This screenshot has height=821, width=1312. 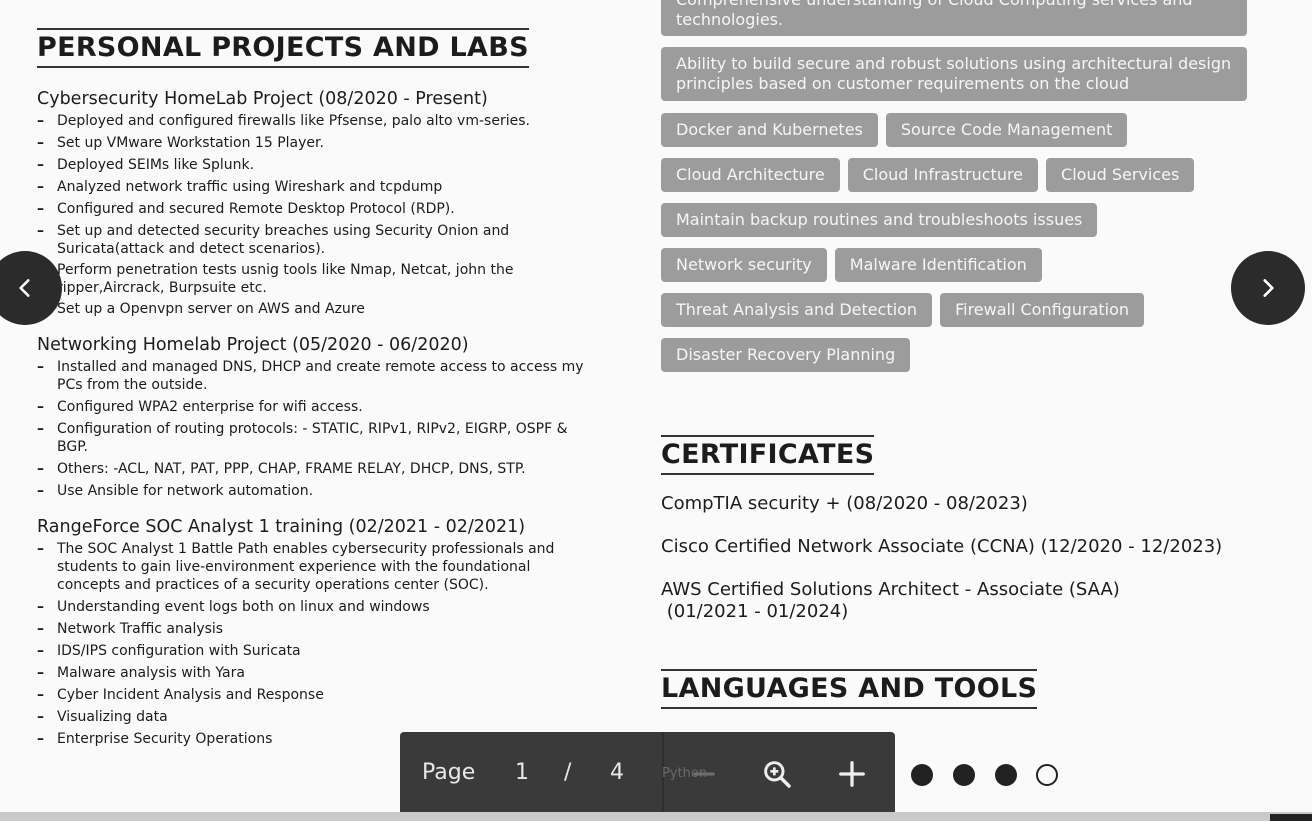 I want to click on magnifier-icon, so click(x=777, y=774).